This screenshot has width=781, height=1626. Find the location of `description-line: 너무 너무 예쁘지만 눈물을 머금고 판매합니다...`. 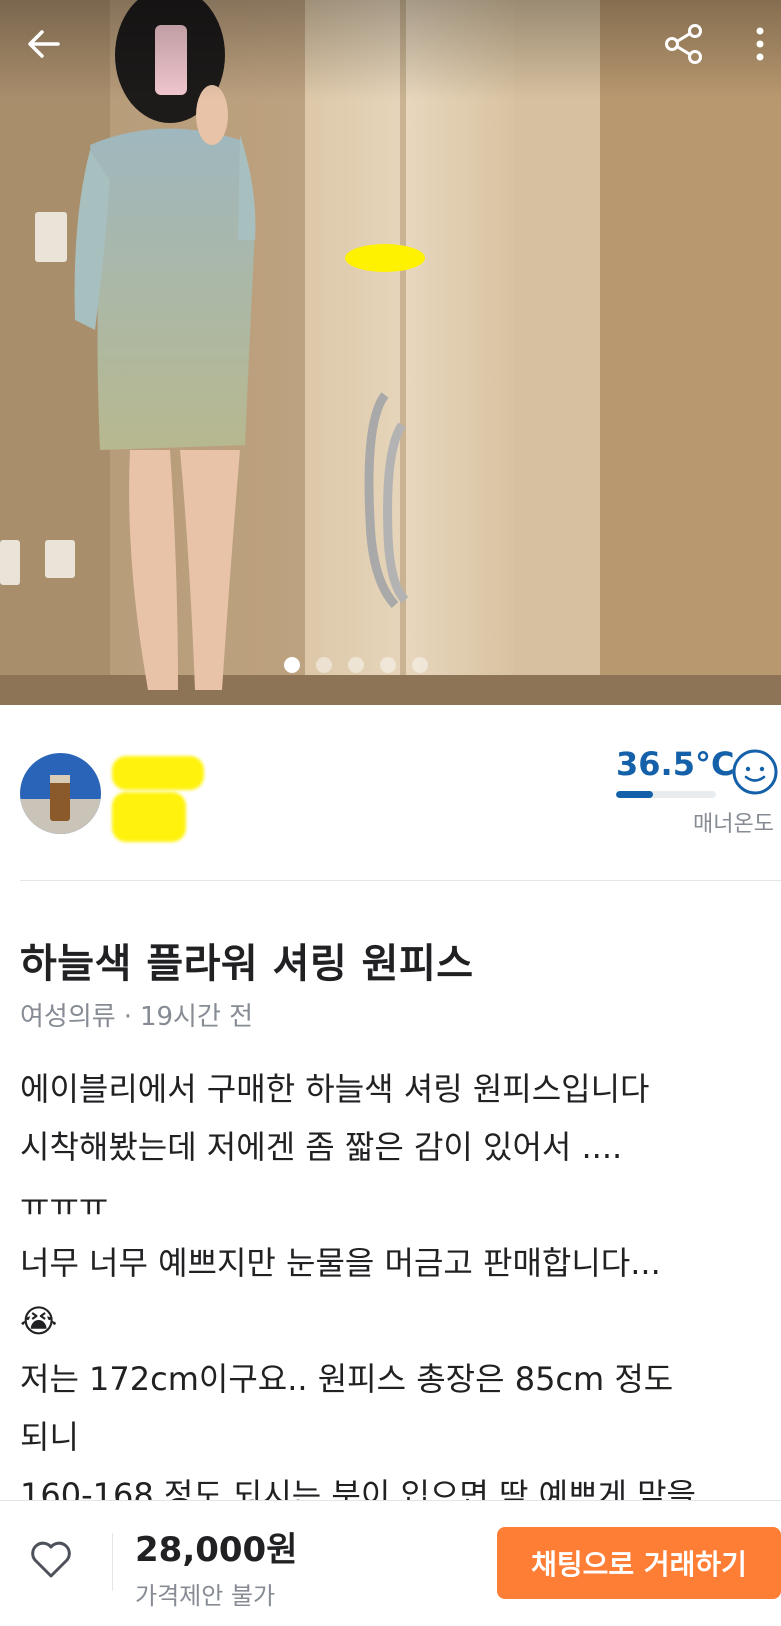

description-line: 너무 너무 예쁘지만 눈물을 머금고 판매합니다... is located at coordinates (340, 1263).